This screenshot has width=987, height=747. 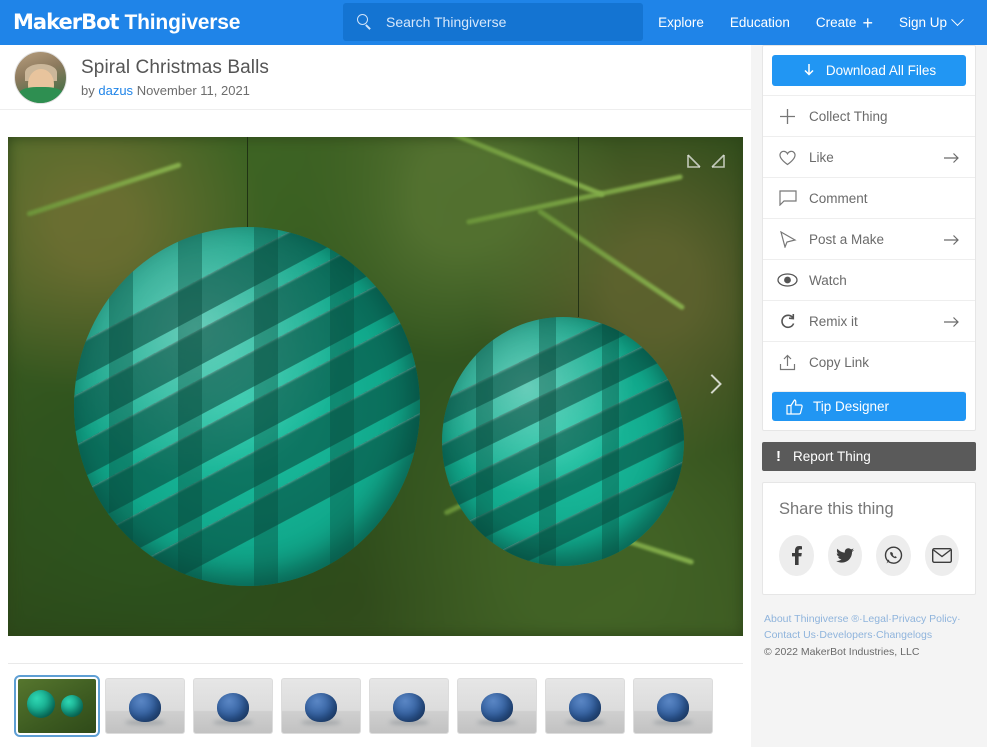 What do you see at coordinates (175, 67) in the screenshot?
I see `page-title: Spiral Christmas Balls` at bounding box center [175, 67].